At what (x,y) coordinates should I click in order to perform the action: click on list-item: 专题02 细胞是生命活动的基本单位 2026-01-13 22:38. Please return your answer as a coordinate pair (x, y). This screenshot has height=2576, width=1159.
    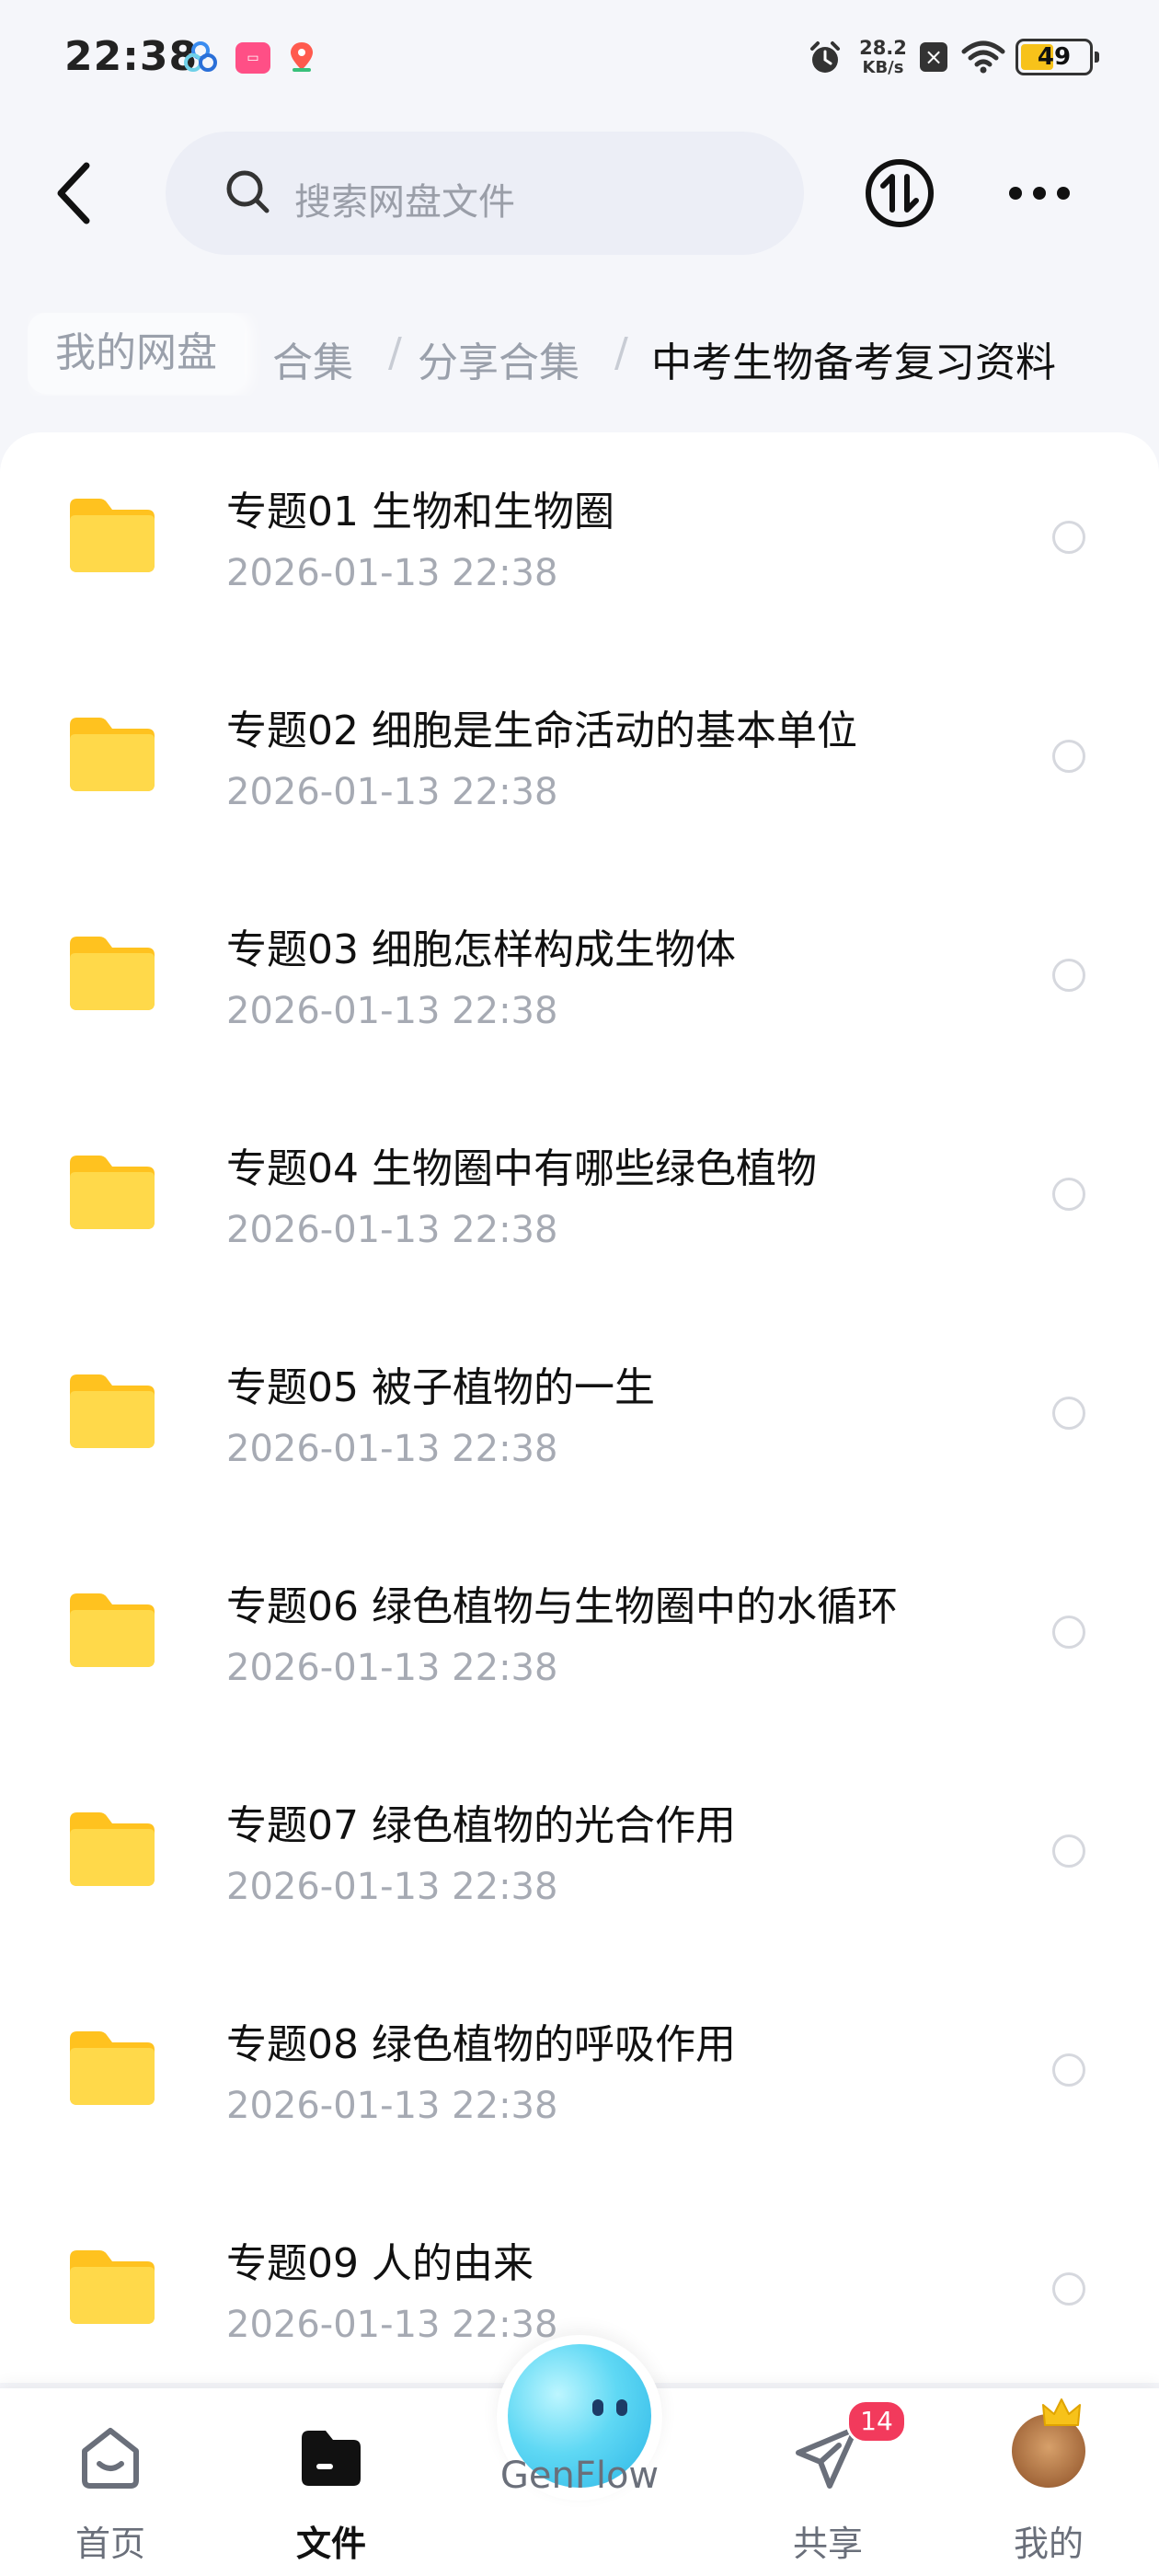
    Looking at the image, I should click on (579, 760).